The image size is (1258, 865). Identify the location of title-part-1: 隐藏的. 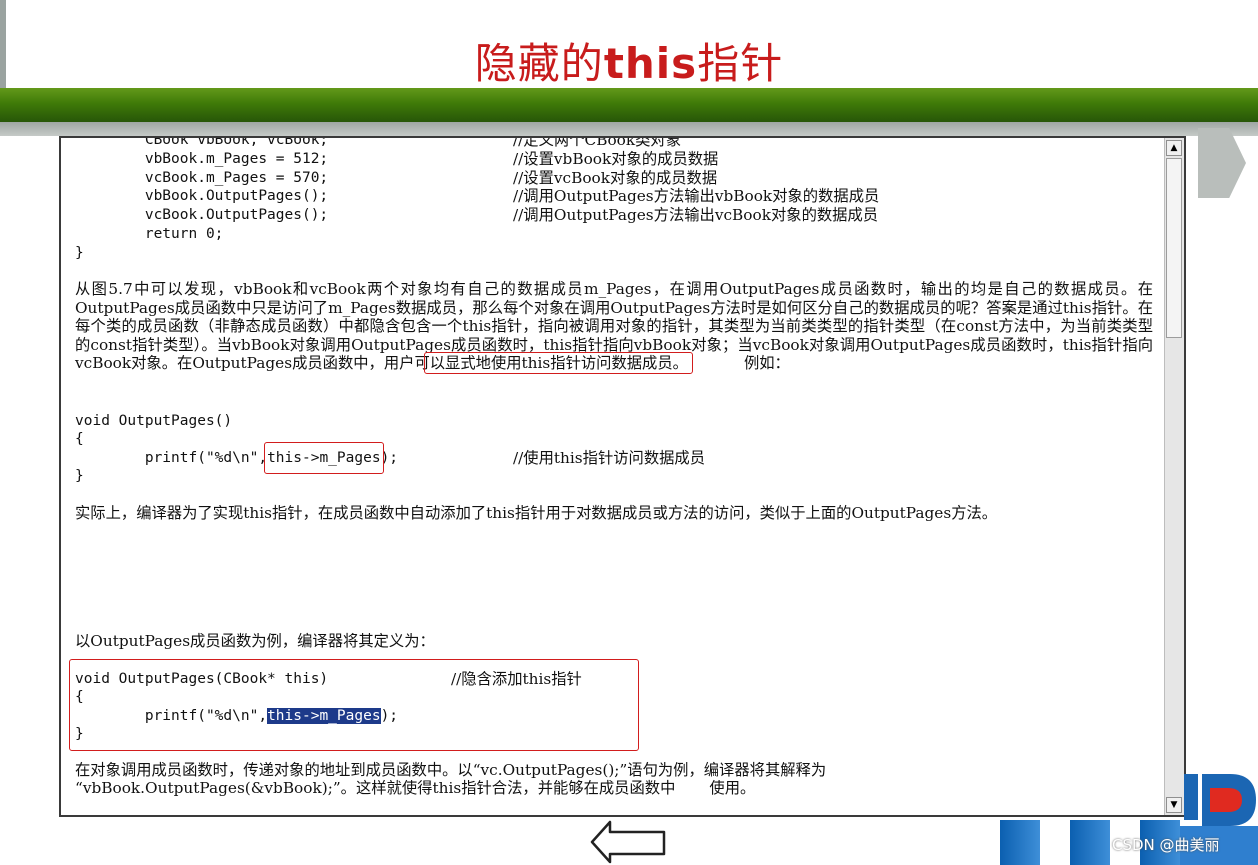
(539, 63).